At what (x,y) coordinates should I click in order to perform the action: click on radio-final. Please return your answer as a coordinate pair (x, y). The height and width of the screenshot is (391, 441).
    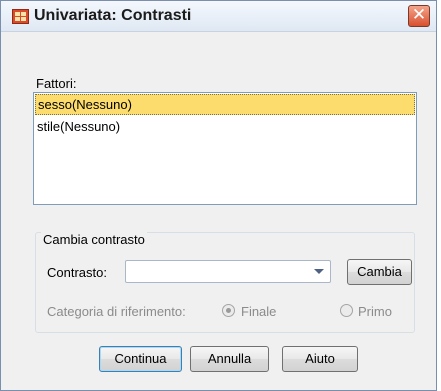
    Looking at the image, I should click on (228, 310).